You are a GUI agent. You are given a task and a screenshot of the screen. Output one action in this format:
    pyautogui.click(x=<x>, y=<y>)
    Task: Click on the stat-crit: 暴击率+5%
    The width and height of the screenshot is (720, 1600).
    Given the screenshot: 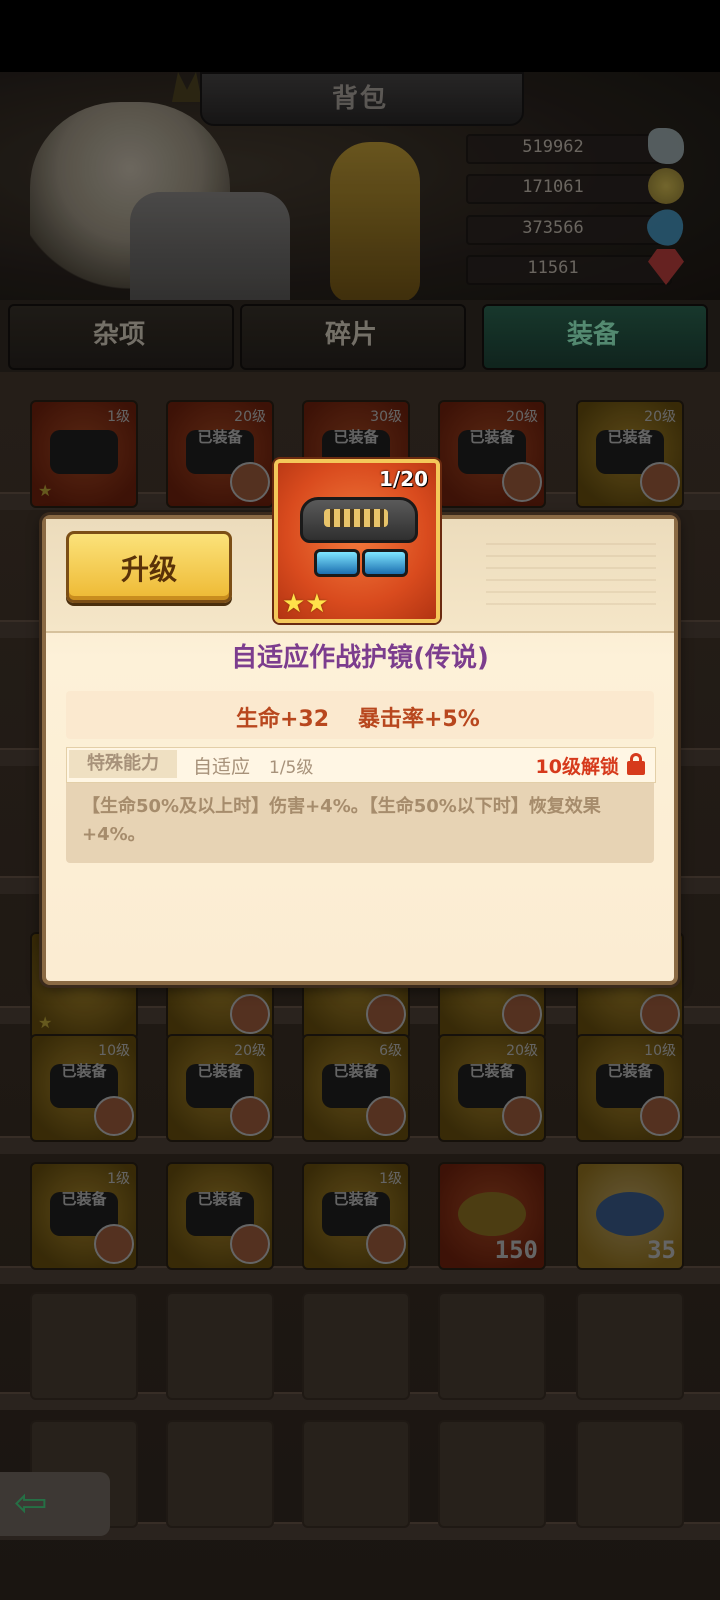 What is the action you would take?
    pyautogui.click(x=419, y=719)
    